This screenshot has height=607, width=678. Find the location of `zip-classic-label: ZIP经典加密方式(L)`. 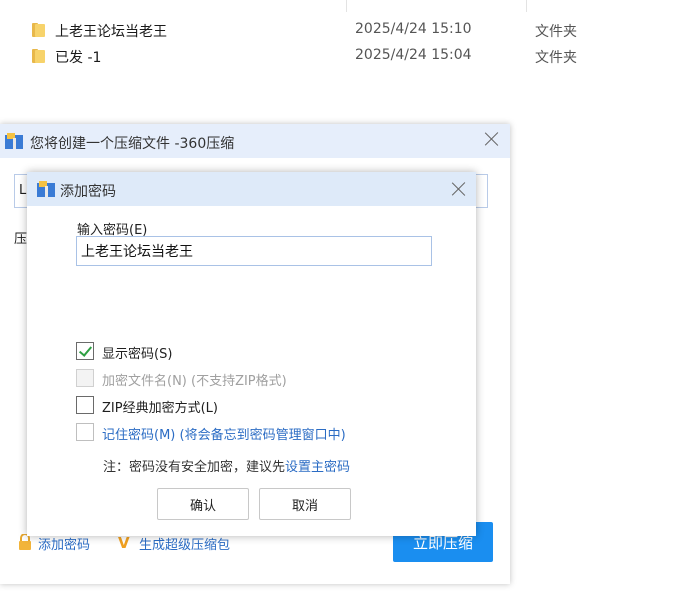

zip-classic-label: ZIP经典加密方式(L) is located at coordinates (160, 408).